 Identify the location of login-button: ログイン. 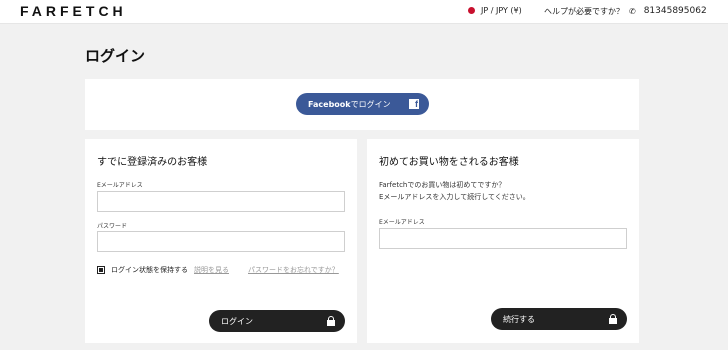
(277, 321).